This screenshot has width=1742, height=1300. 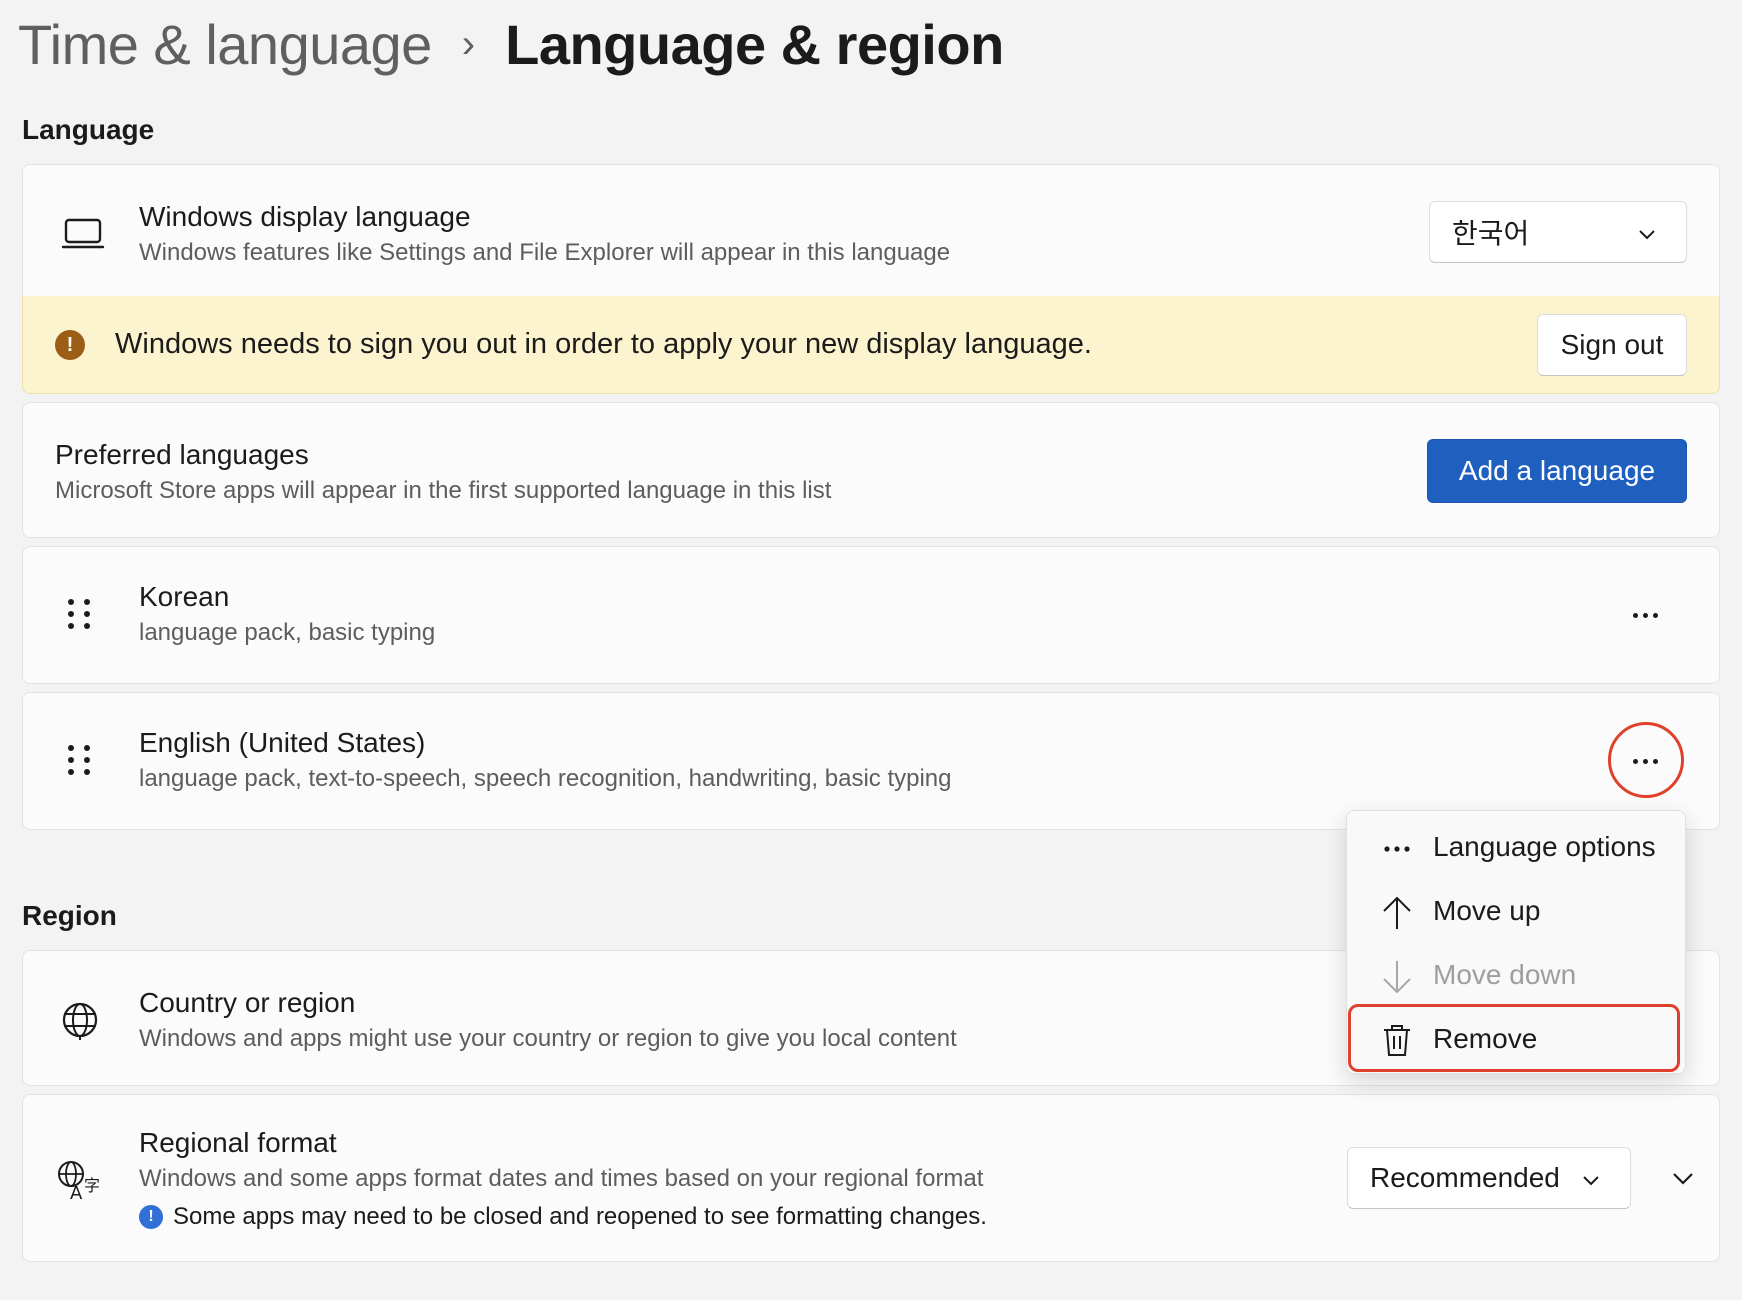 What do you see at coordinates (1397, 913) in the screenshot?
I see `arrow-up-icon` at bounding box center [1397, 913].